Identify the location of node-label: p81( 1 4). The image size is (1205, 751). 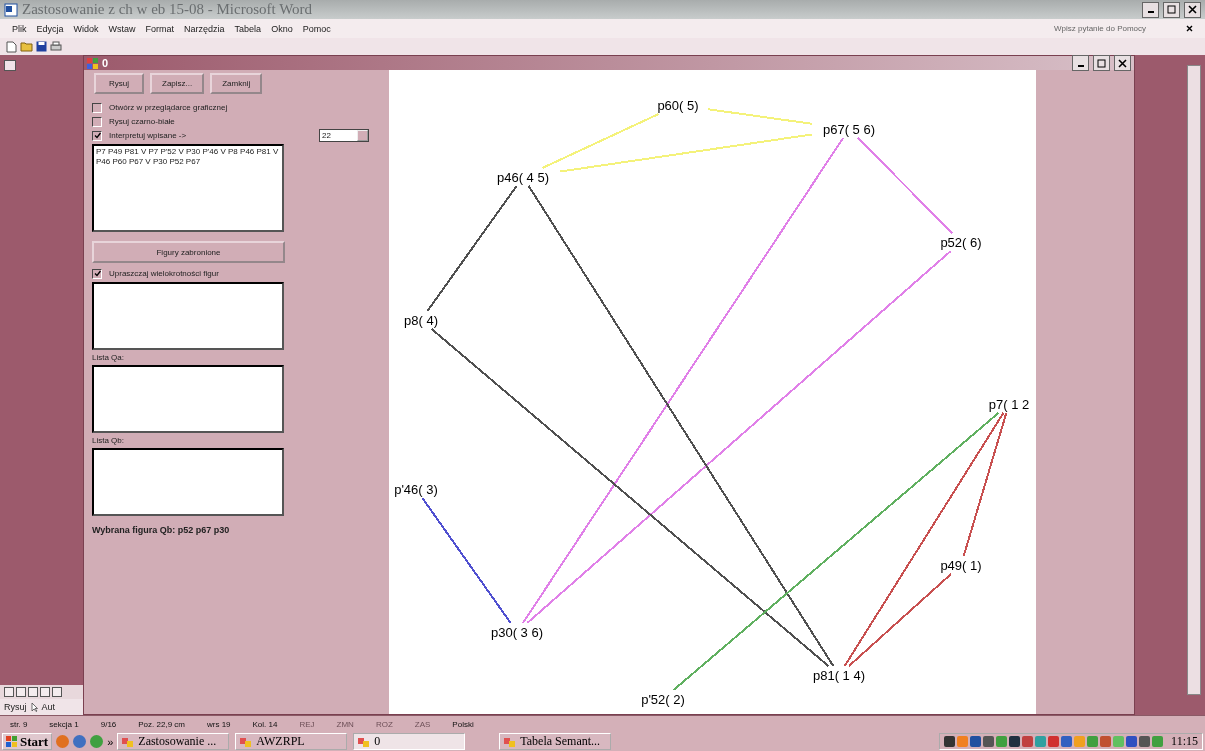
(839, 675).